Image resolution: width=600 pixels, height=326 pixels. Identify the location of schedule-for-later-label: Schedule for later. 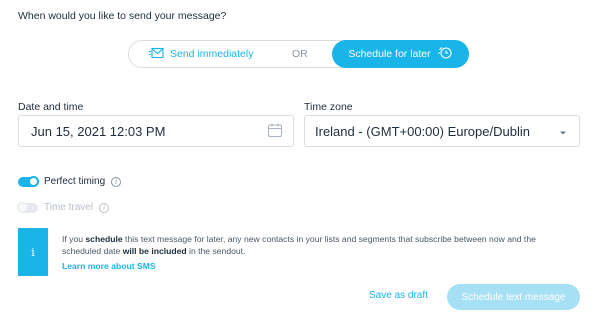
(389, 54).